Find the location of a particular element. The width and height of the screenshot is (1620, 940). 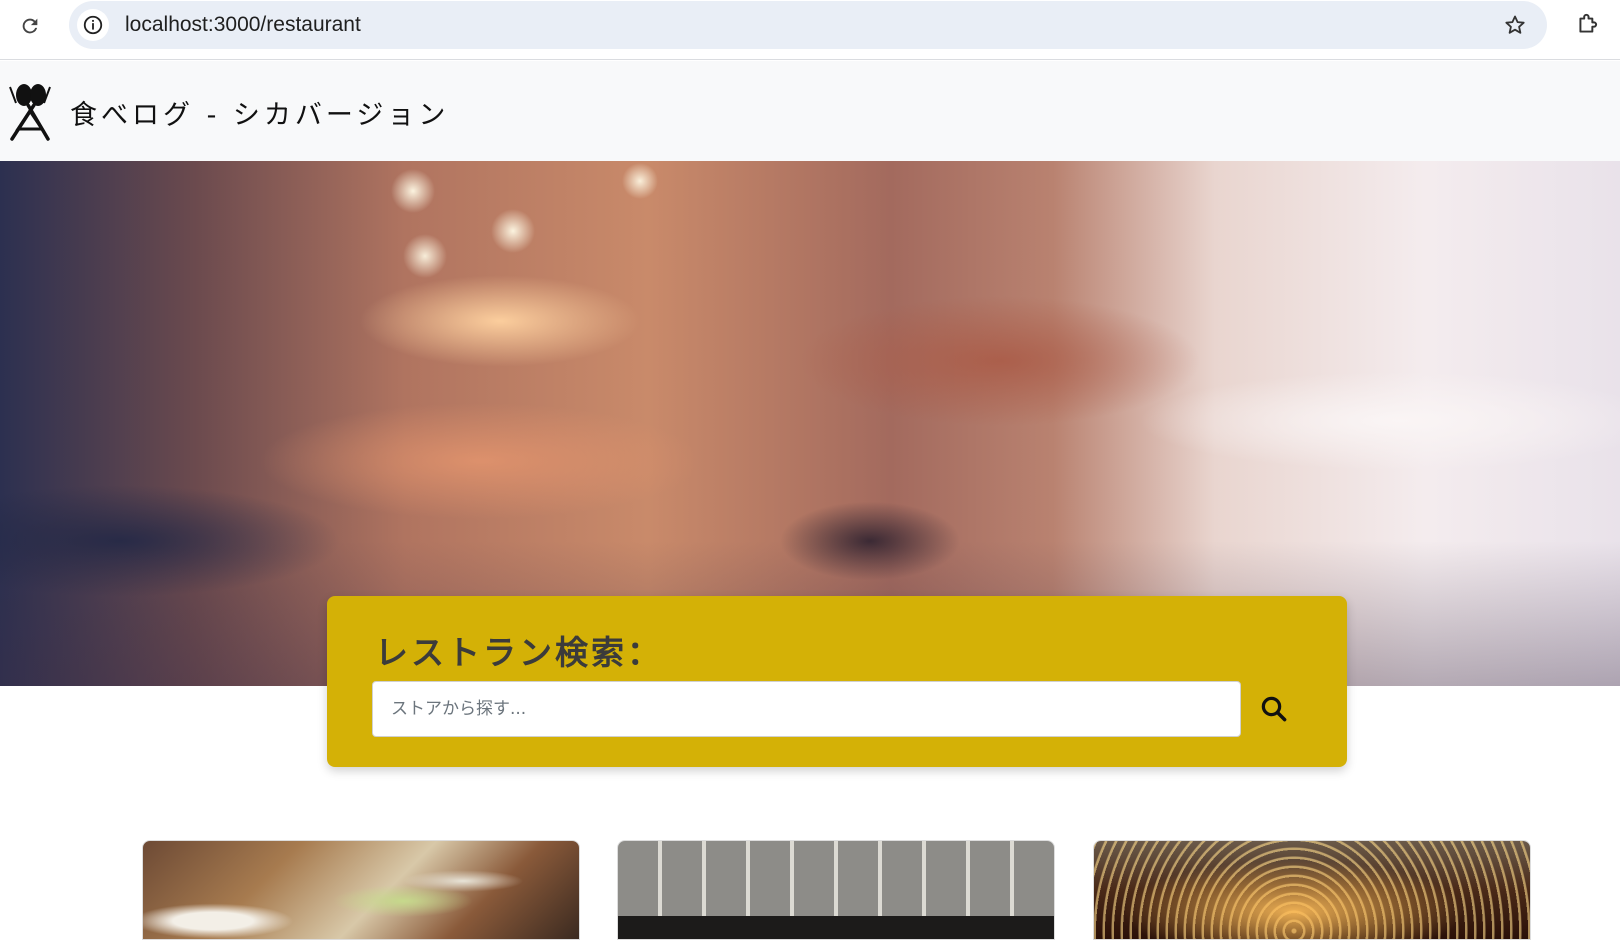

address-bar: localhost:3000/restaurant is located at coordinates (808, 25).